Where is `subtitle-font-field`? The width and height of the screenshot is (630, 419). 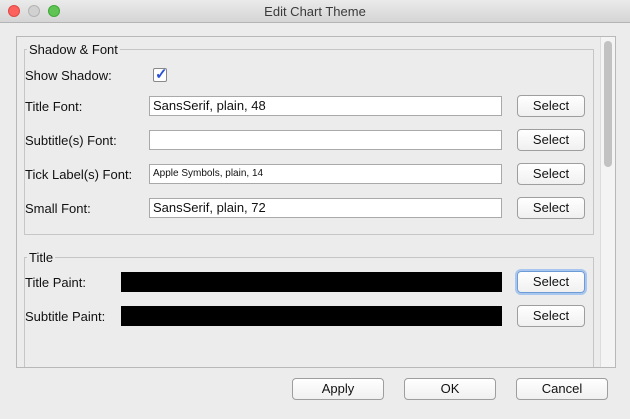
subtitle-font-field is located at coordinates (325, 140).